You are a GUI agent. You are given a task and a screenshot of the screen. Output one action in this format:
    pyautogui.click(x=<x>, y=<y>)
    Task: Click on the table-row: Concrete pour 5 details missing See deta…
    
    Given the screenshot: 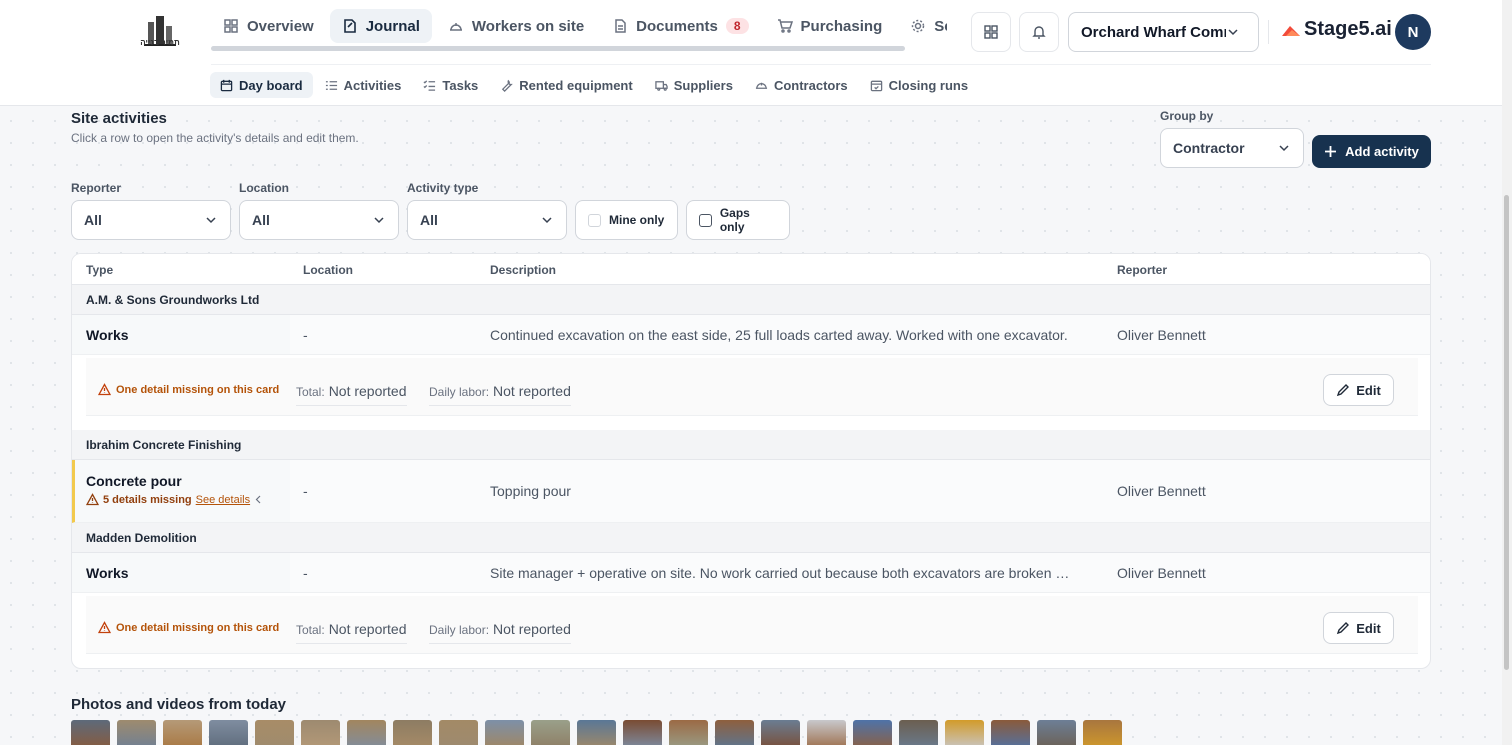 What is the action you would take?
    pyautogui.click(x=751, y=491)
    